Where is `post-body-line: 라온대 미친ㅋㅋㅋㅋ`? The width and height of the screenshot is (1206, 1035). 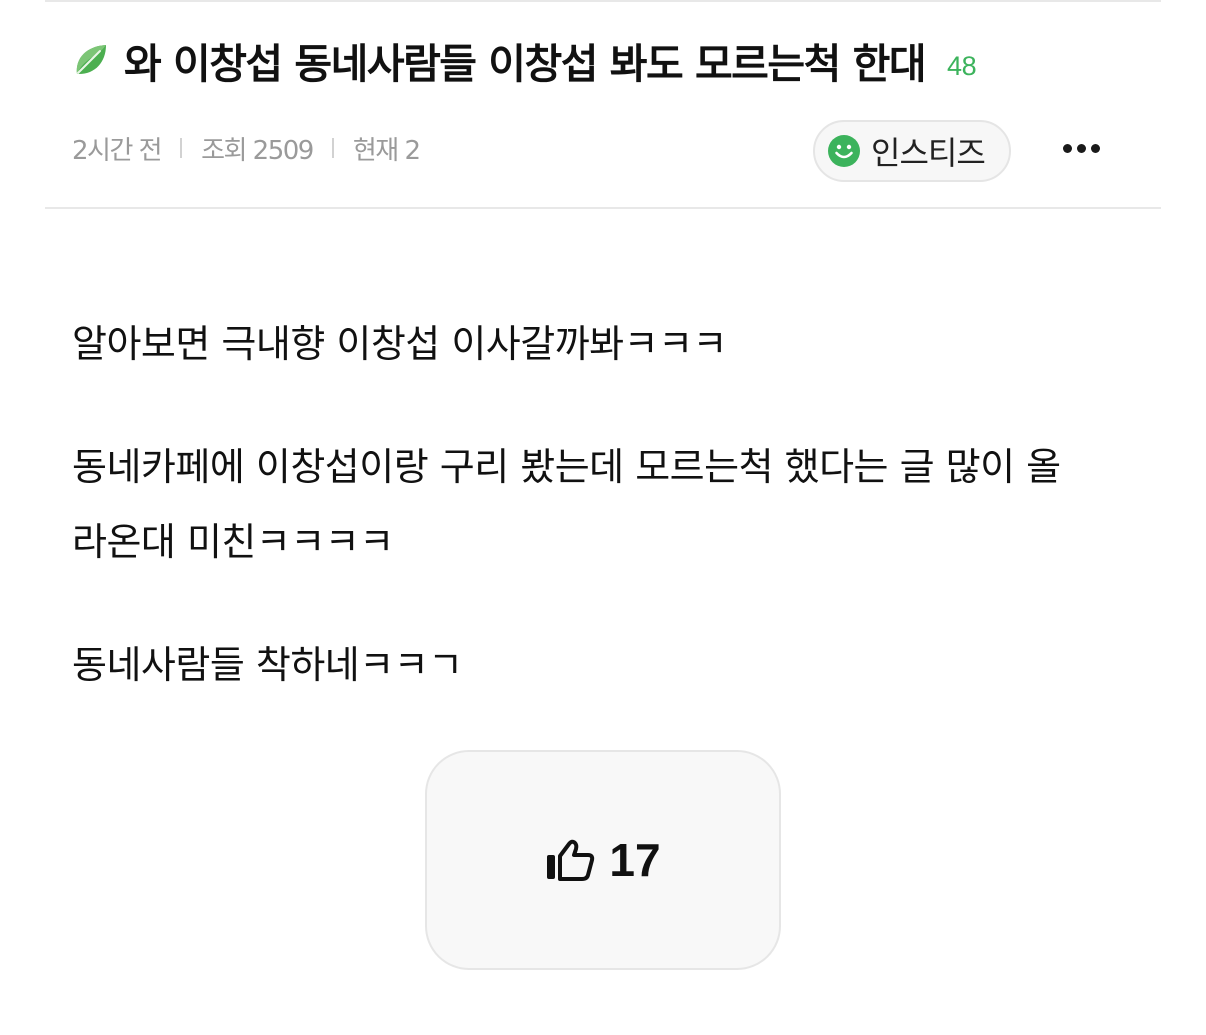
post-body-line: 라온대 미친ㅋㅋㅋㅋ is located at coordinates (233, 542).